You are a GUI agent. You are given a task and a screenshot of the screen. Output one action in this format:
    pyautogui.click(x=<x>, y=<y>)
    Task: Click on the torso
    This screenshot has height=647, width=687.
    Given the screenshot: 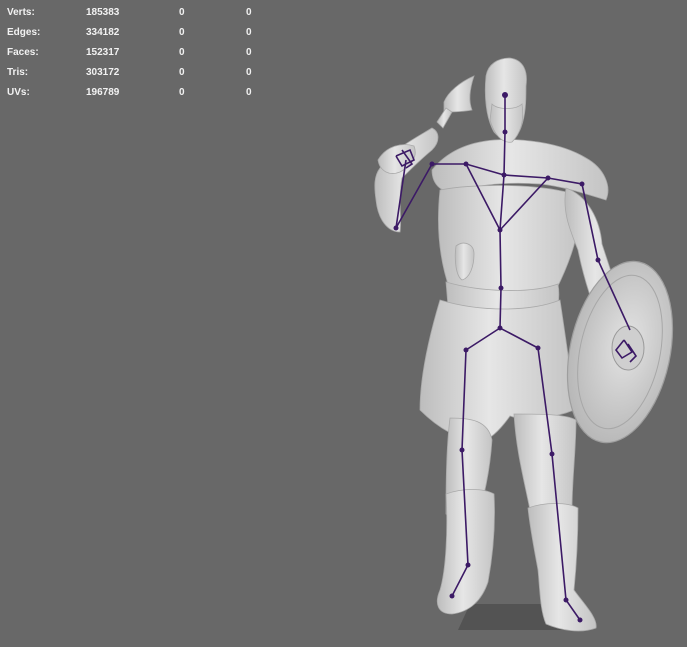 What is the action you would take?
    pyautogui.click(x=509, y=241)
    